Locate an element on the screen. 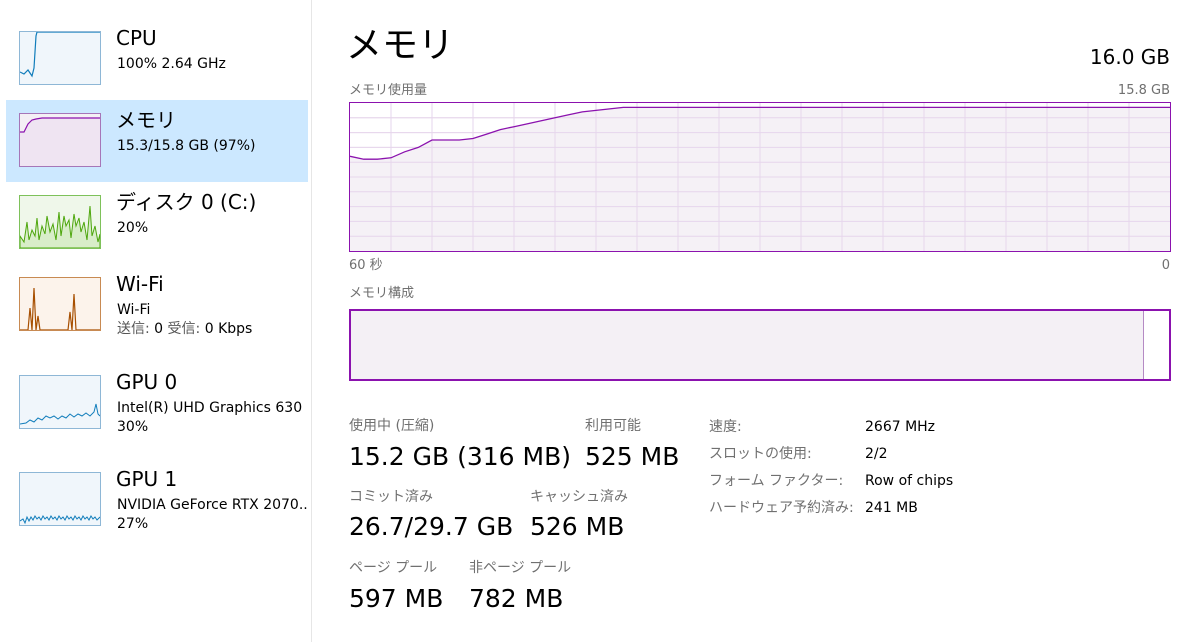 The height and width of the screenshot is (642, 1200). sidebar-item-gpu1: GPU 1 NVIDIA GeForce RTX 2070.. 27% is located at coordinates (157, 500).